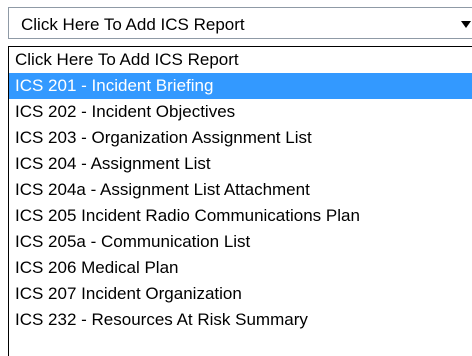  Describe the element at coordinates (240, 320) in the screenshot. I see `option-ics-232: ICS 232 - Resources At Risk Summary` at that location.